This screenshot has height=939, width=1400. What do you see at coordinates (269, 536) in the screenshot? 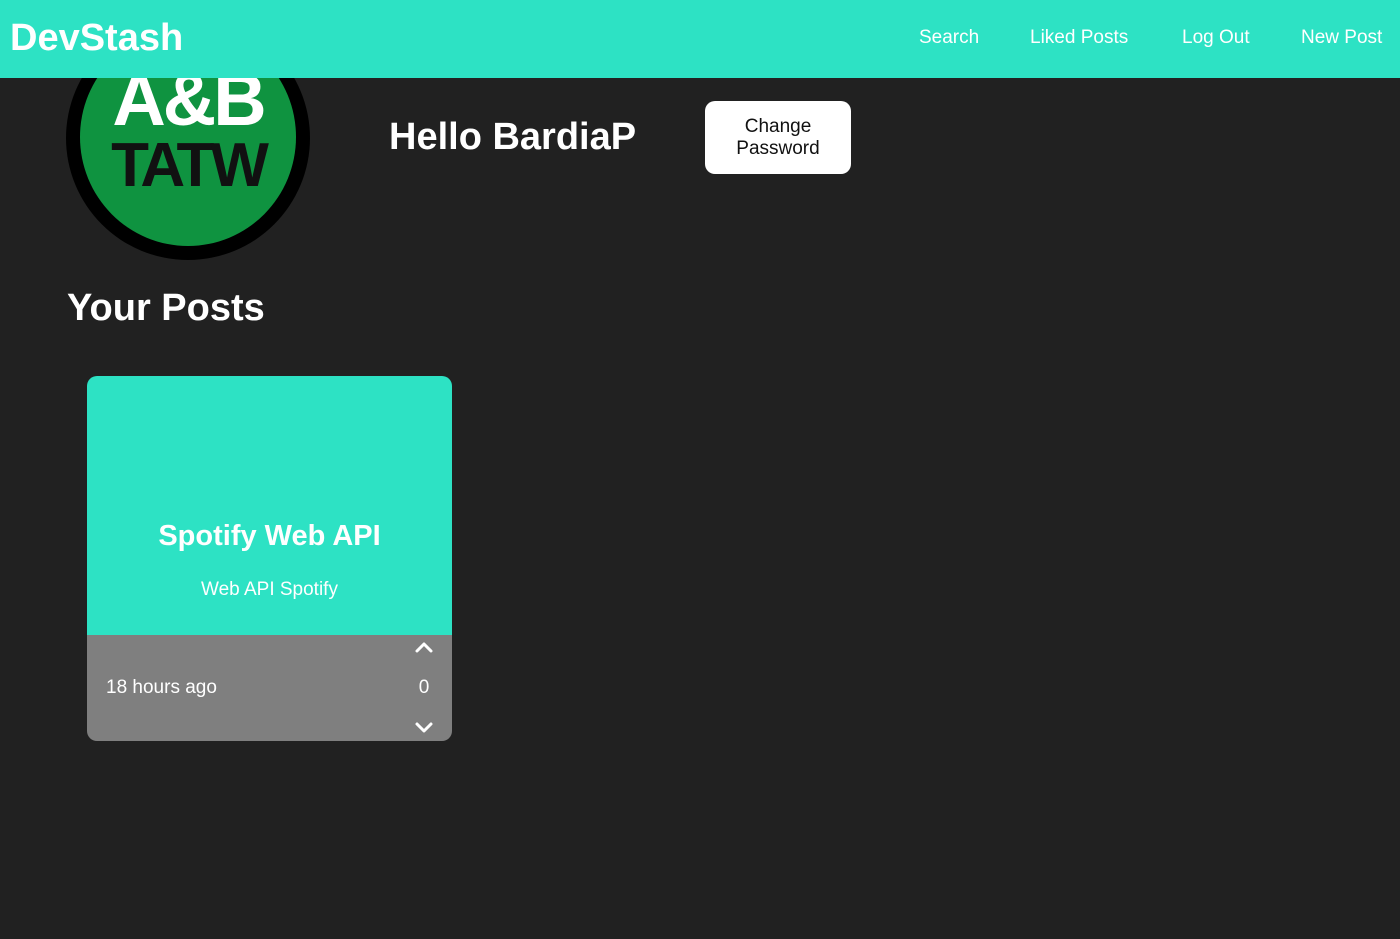
I see `post-title: Spotify Web API` at bounding box center [269, 536].